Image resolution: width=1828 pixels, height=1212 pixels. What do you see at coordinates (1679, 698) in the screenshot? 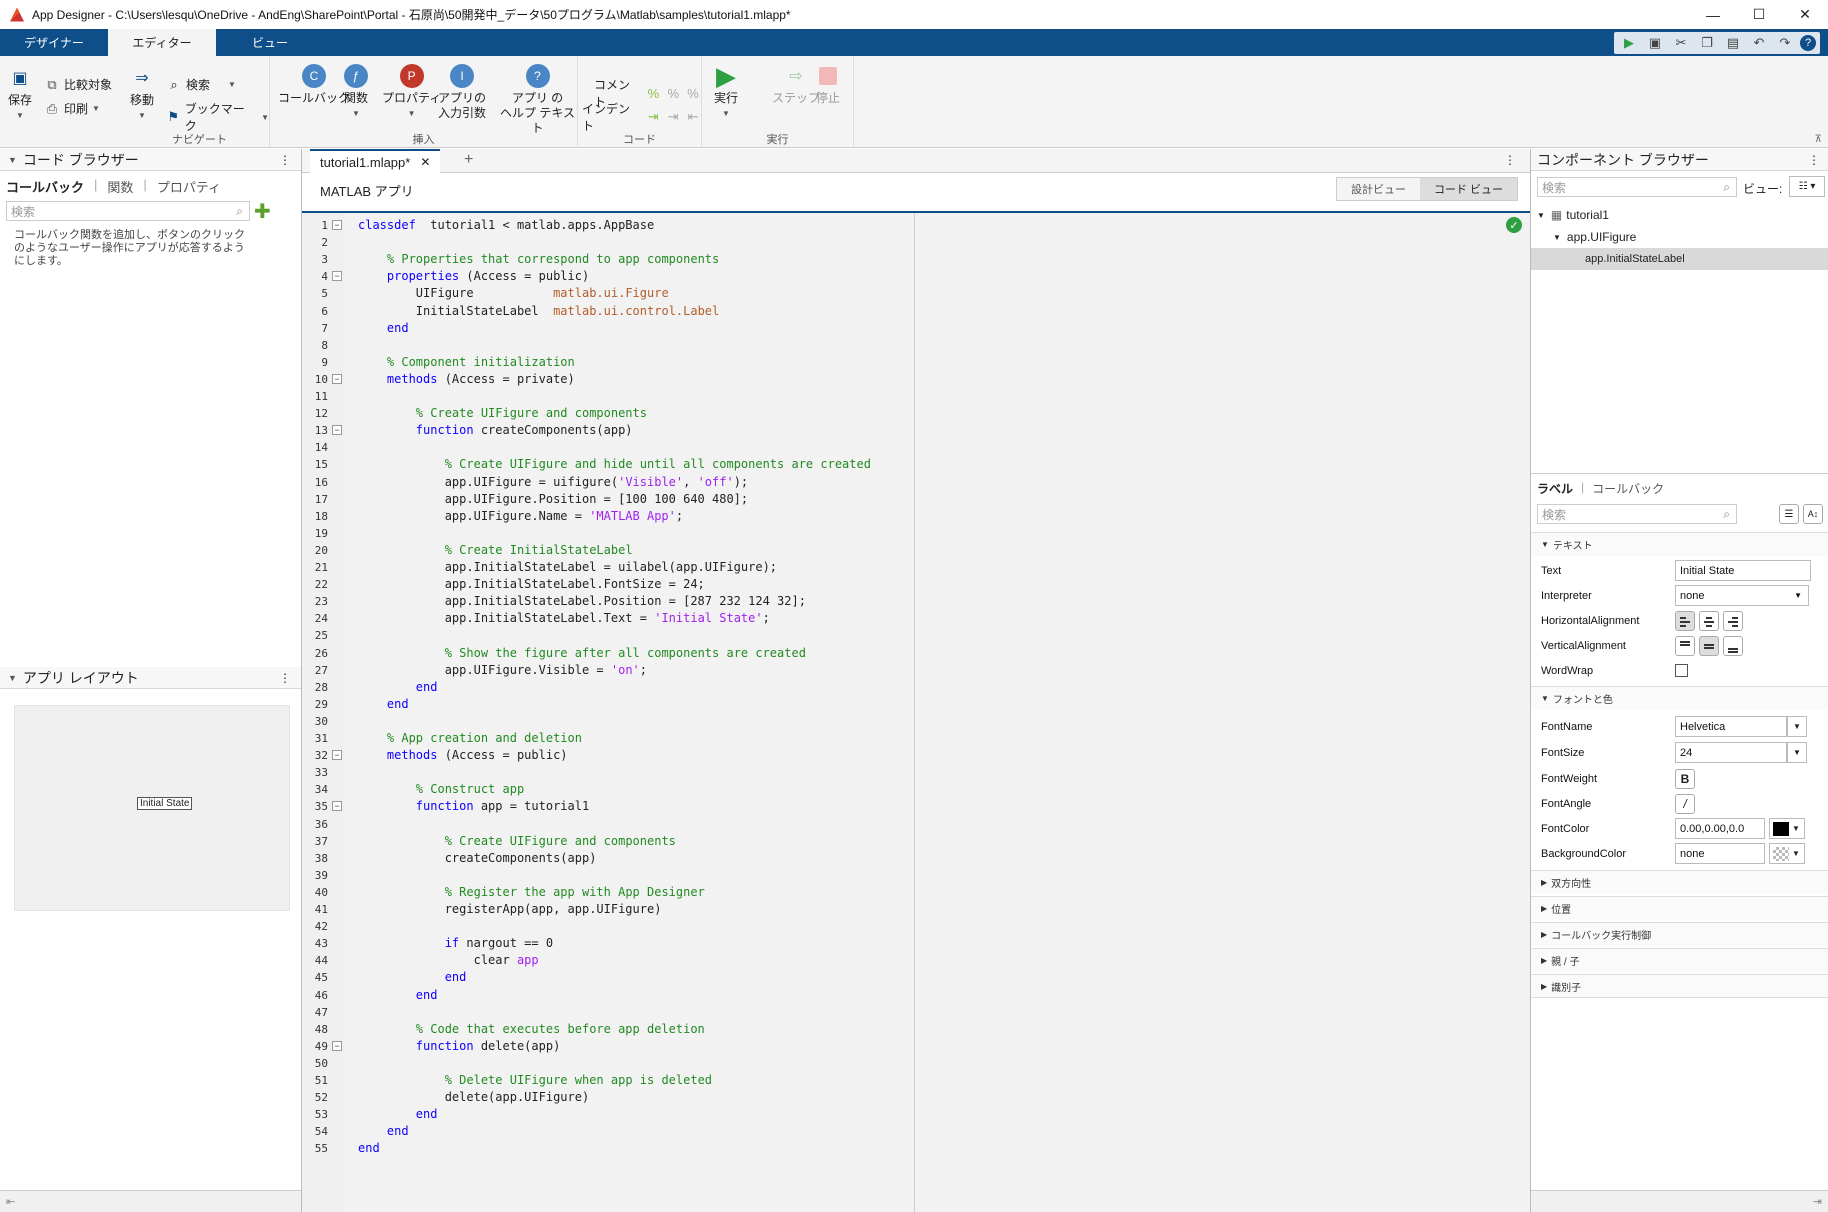
I see `section-font-color: ▼ フォントと色` at bounding box center [1679, 698].